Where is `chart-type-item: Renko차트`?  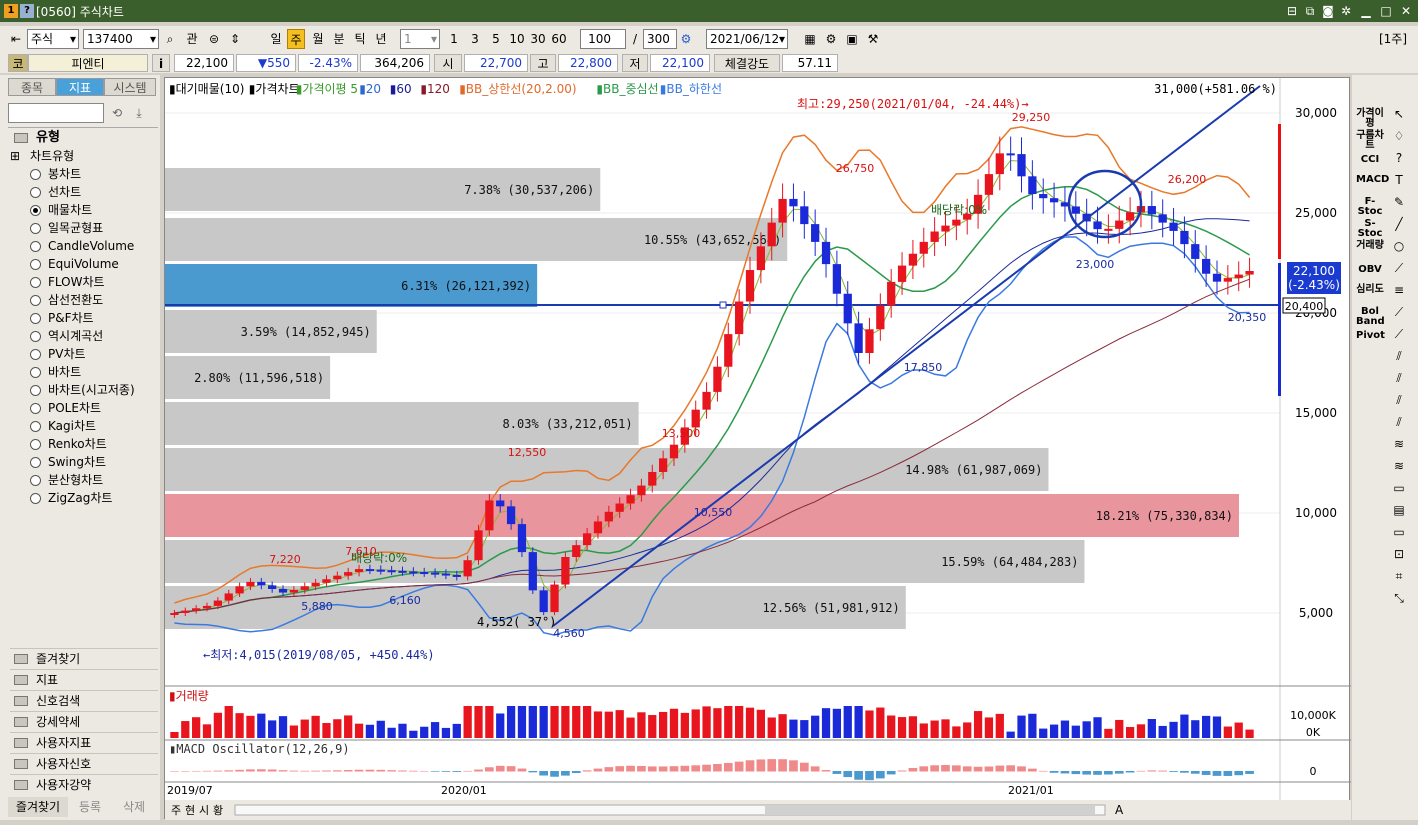 chart-type-item: Renko차트 is located at coordinates (68, 444).